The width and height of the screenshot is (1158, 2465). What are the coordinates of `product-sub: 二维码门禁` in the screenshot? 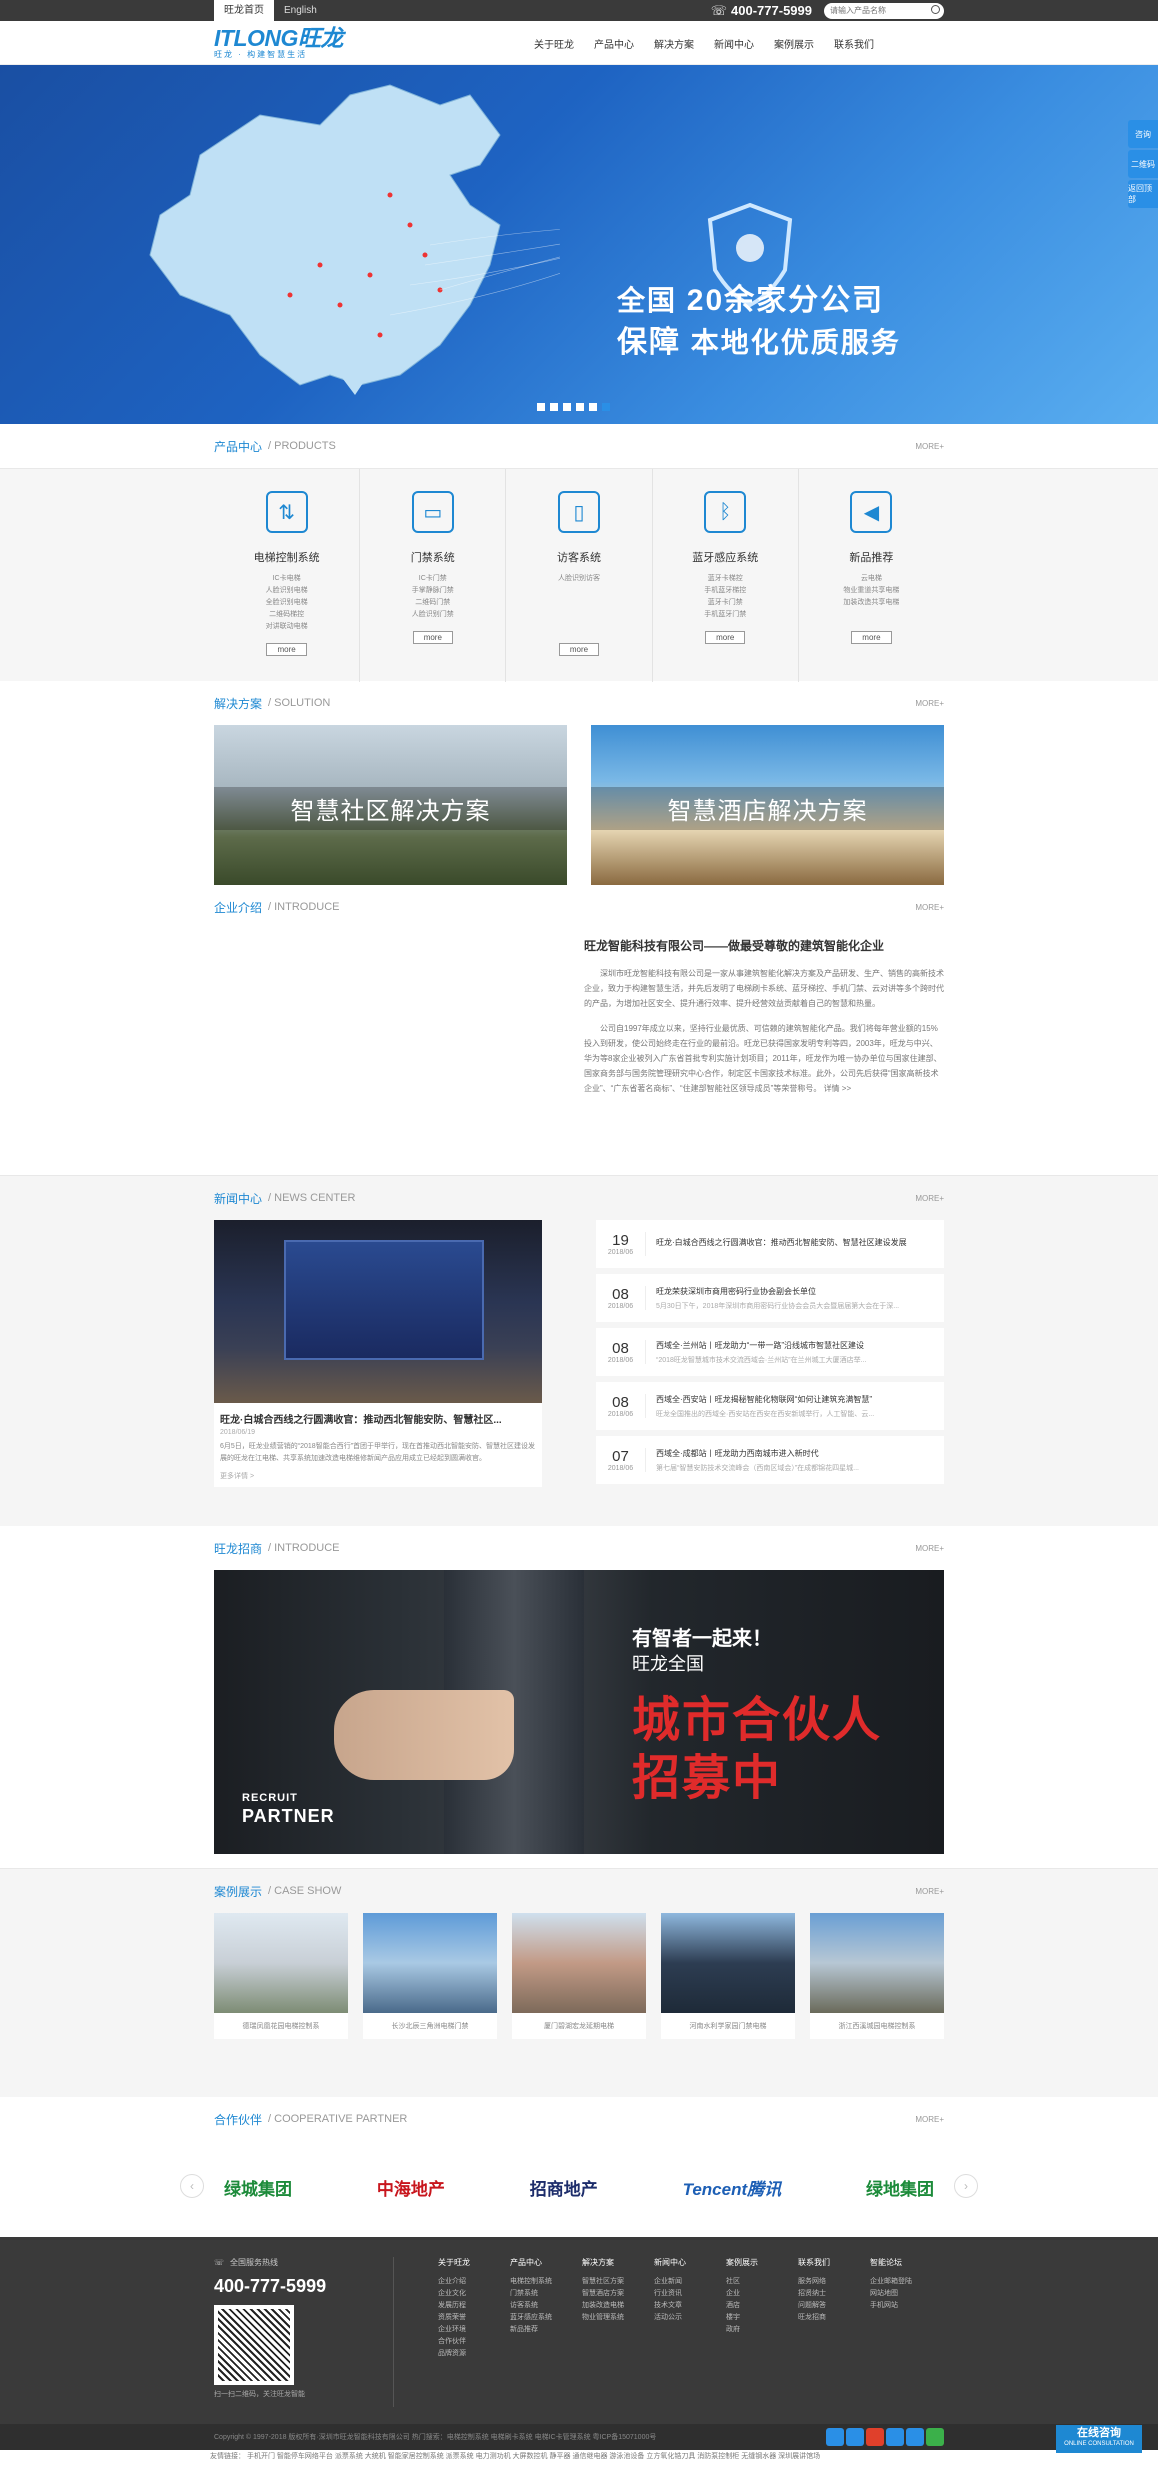 It's located at (432, 603).